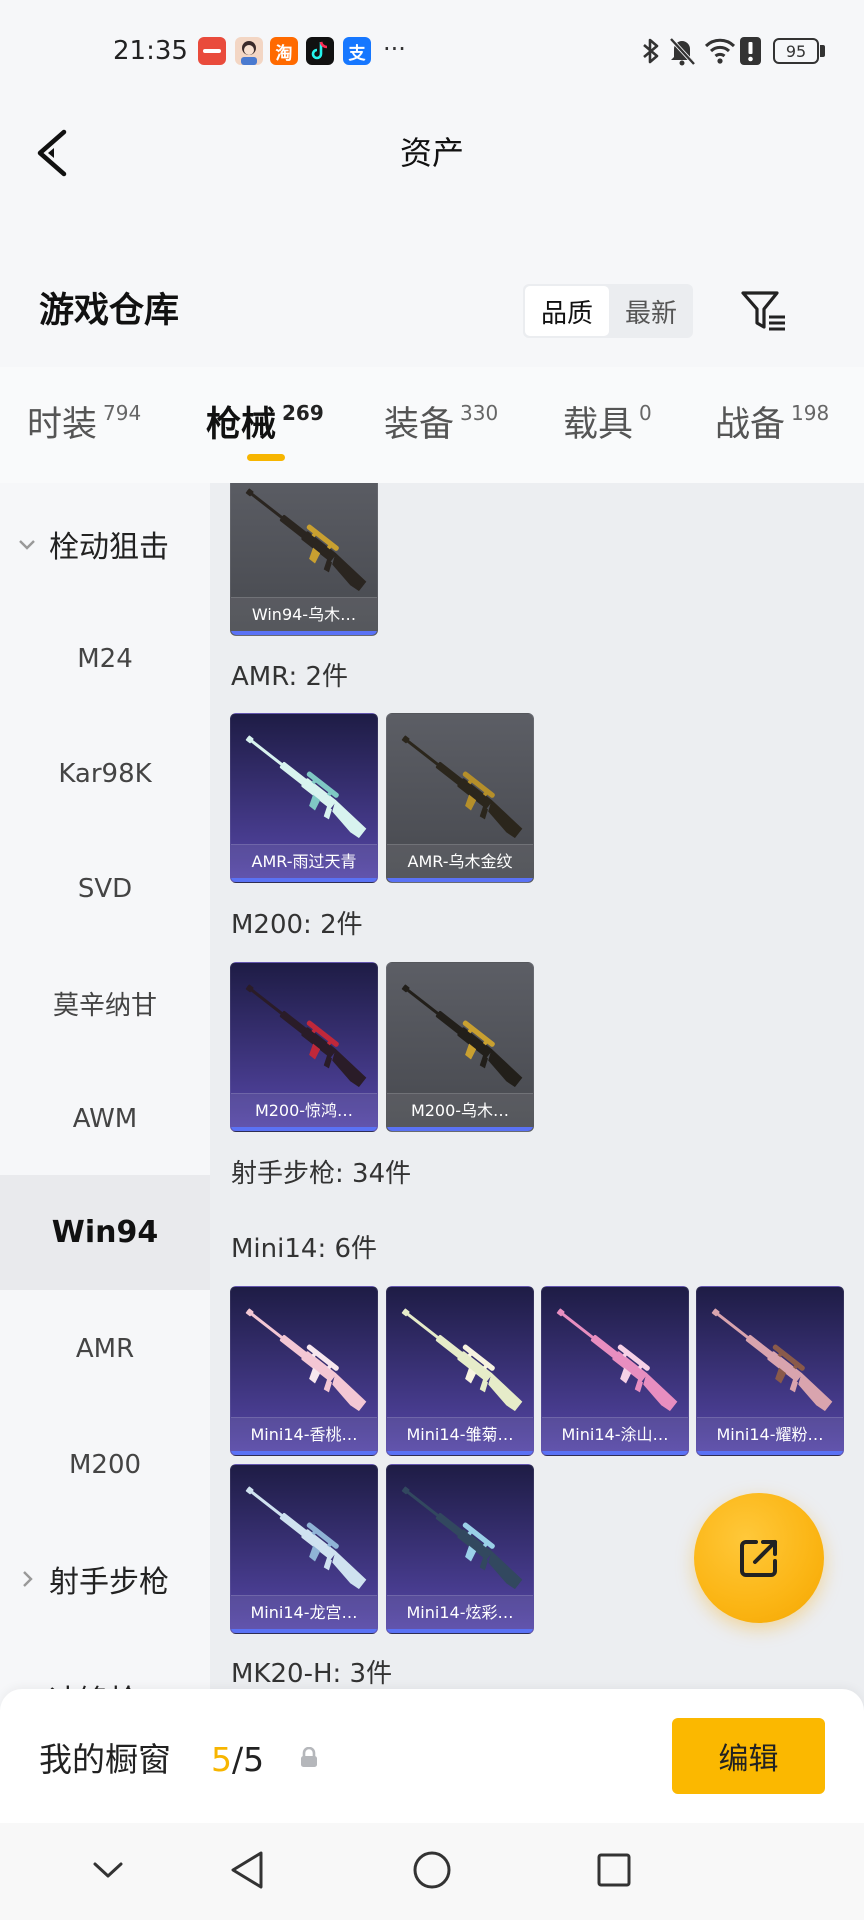 This screenshot has width=864, height=1920. Describe the element at coordinates (212, 51) in the screenshot. I see `huawei-mall-icon` at that location.